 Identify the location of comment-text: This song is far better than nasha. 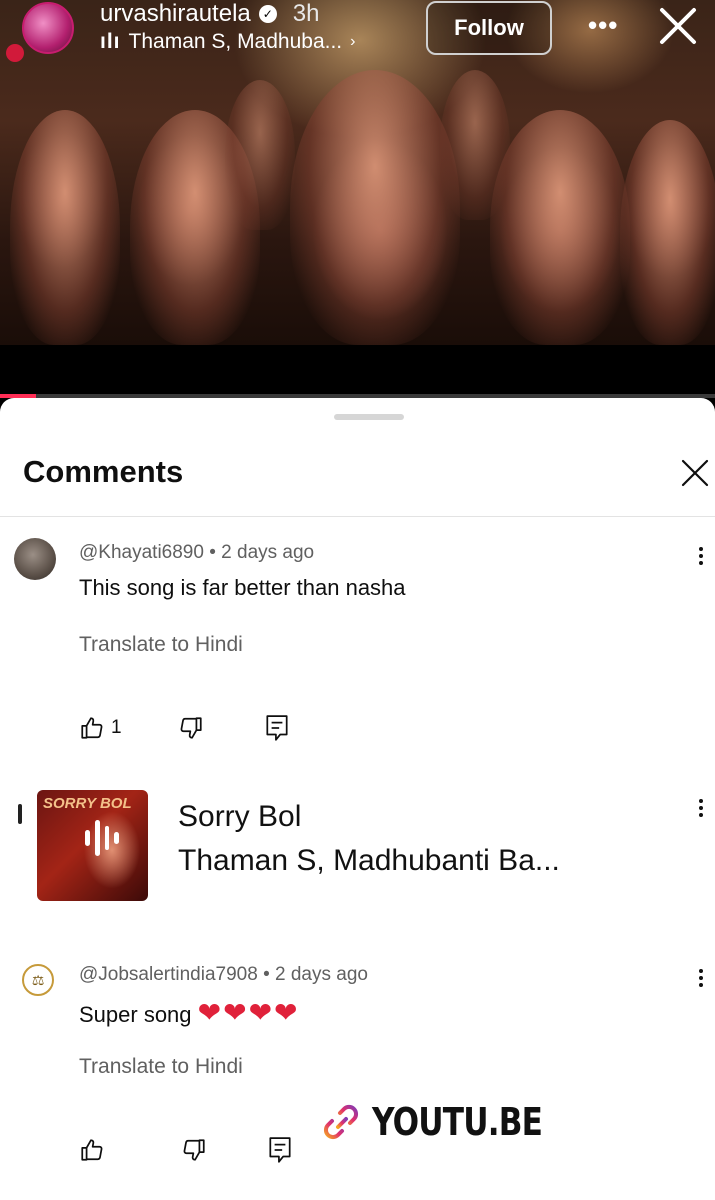
(242, 587).